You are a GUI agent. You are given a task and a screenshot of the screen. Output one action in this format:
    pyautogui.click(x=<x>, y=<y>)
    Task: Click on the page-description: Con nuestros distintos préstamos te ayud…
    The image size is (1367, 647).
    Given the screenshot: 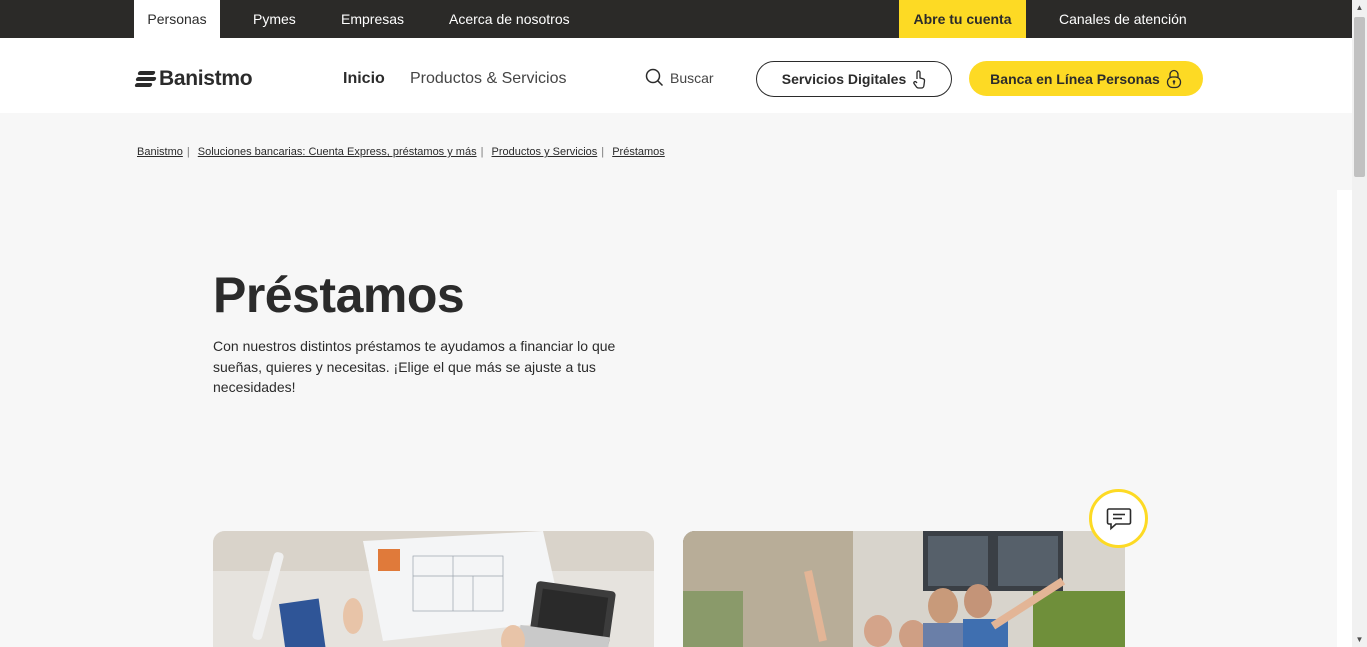 What is the action you would take?
    pyautogui.click(x=414, y=366)
    